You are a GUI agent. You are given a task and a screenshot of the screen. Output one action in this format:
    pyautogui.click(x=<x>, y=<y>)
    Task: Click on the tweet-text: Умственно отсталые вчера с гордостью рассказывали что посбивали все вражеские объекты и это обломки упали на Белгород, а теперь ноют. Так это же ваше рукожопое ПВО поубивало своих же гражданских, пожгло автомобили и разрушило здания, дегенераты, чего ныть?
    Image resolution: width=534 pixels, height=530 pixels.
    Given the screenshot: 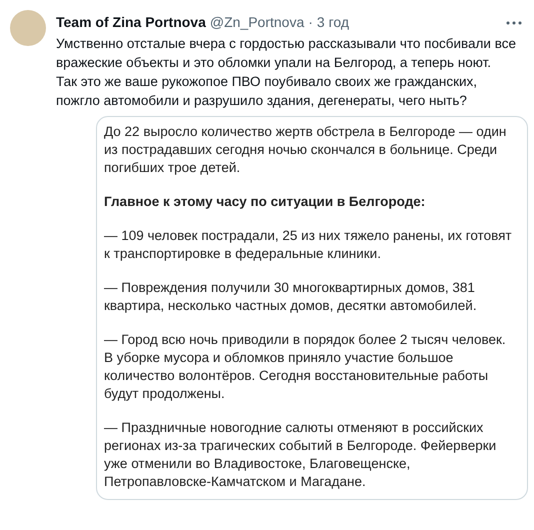 What is the action you would take?
    pyautogui.click(x=286, y=72)
    